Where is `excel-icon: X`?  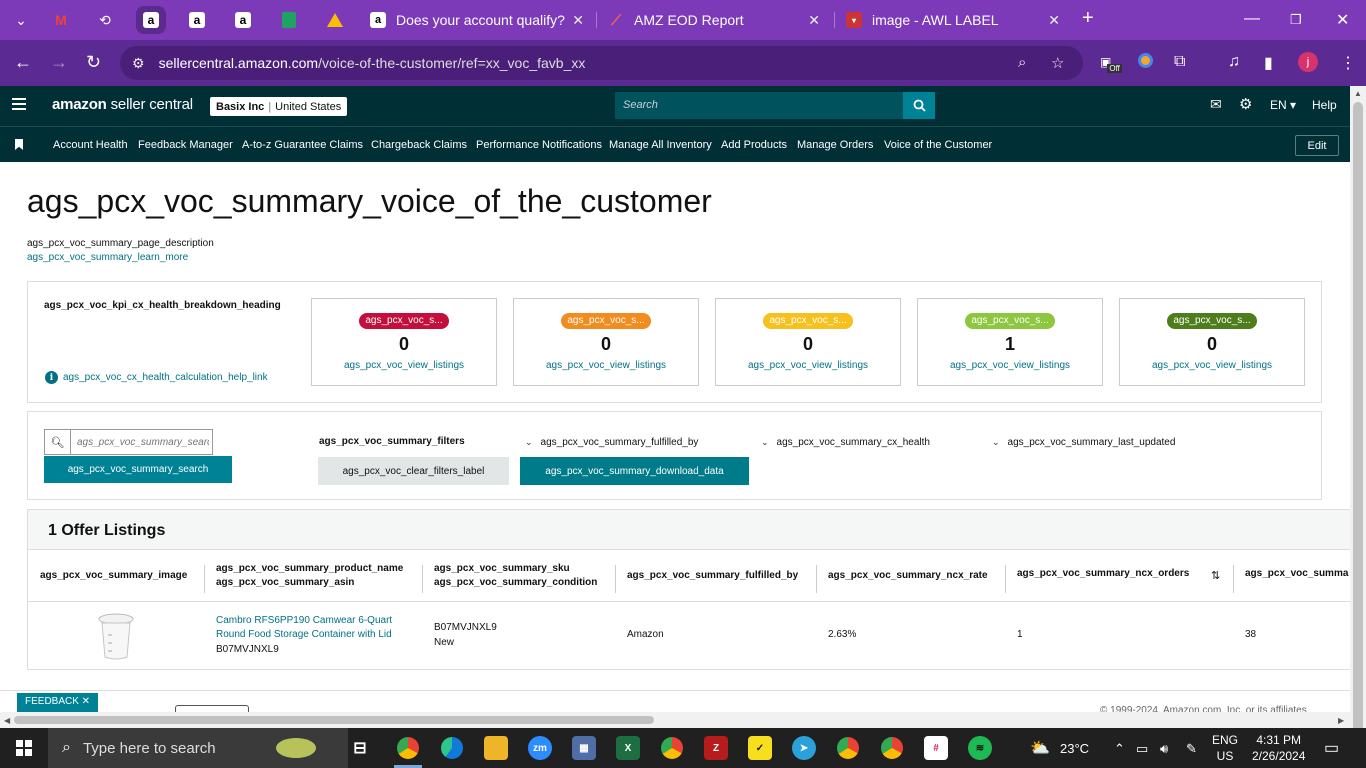 excel-icon: X is located at coordinates (628, 748).